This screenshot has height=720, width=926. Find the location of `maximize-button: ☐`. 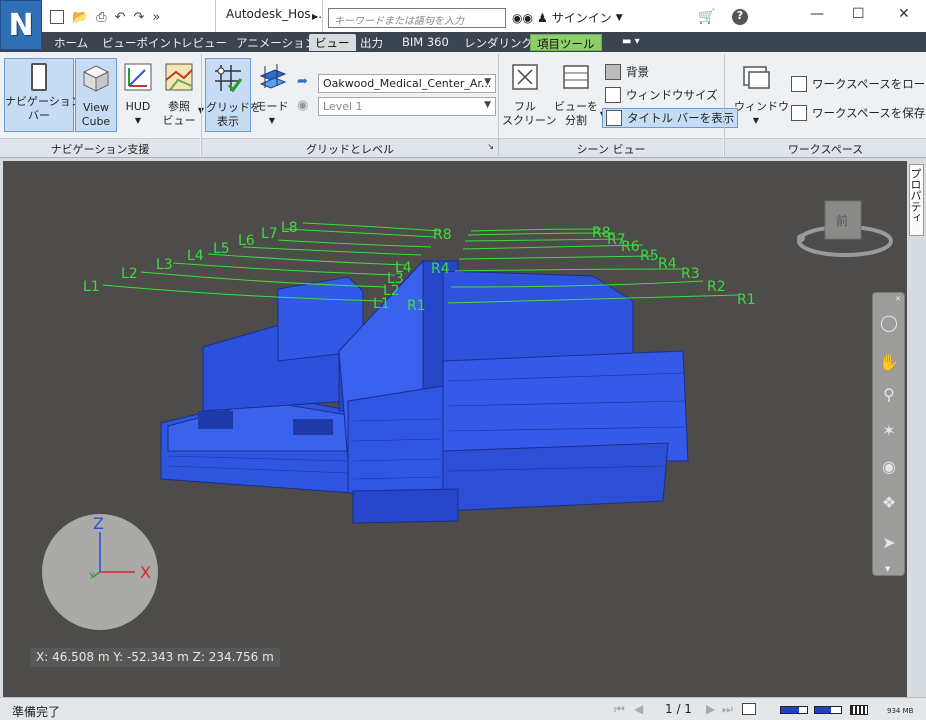

maximize-button: ☐ is located at coordinates (858, 14).